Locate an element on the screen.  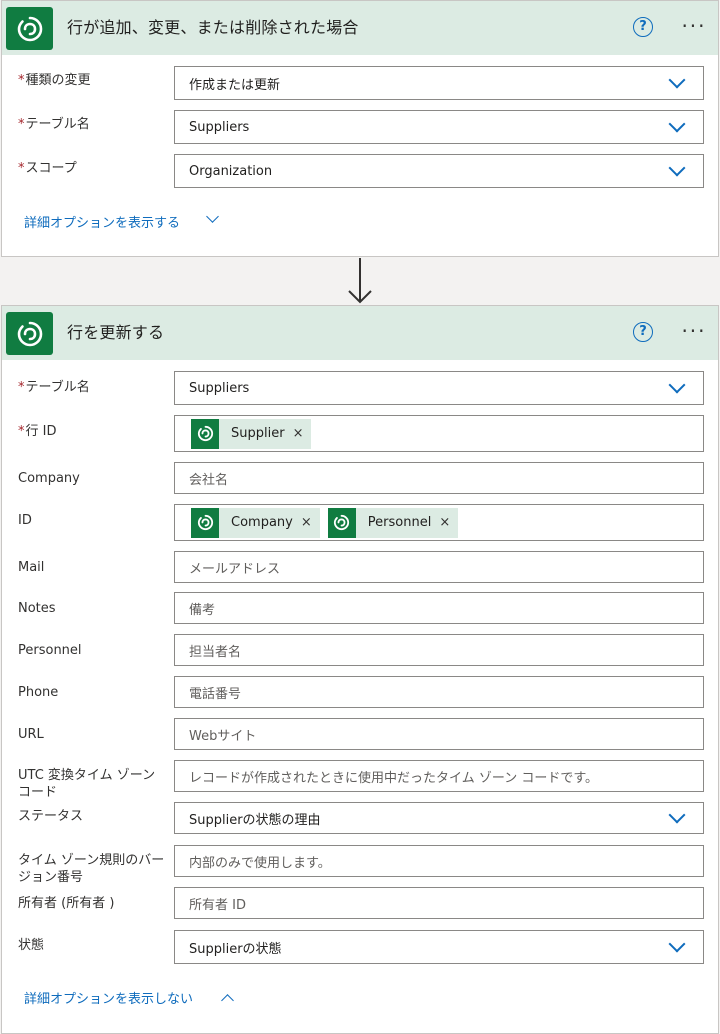
company-input: 会社名 is located at coordinates (439, 478).